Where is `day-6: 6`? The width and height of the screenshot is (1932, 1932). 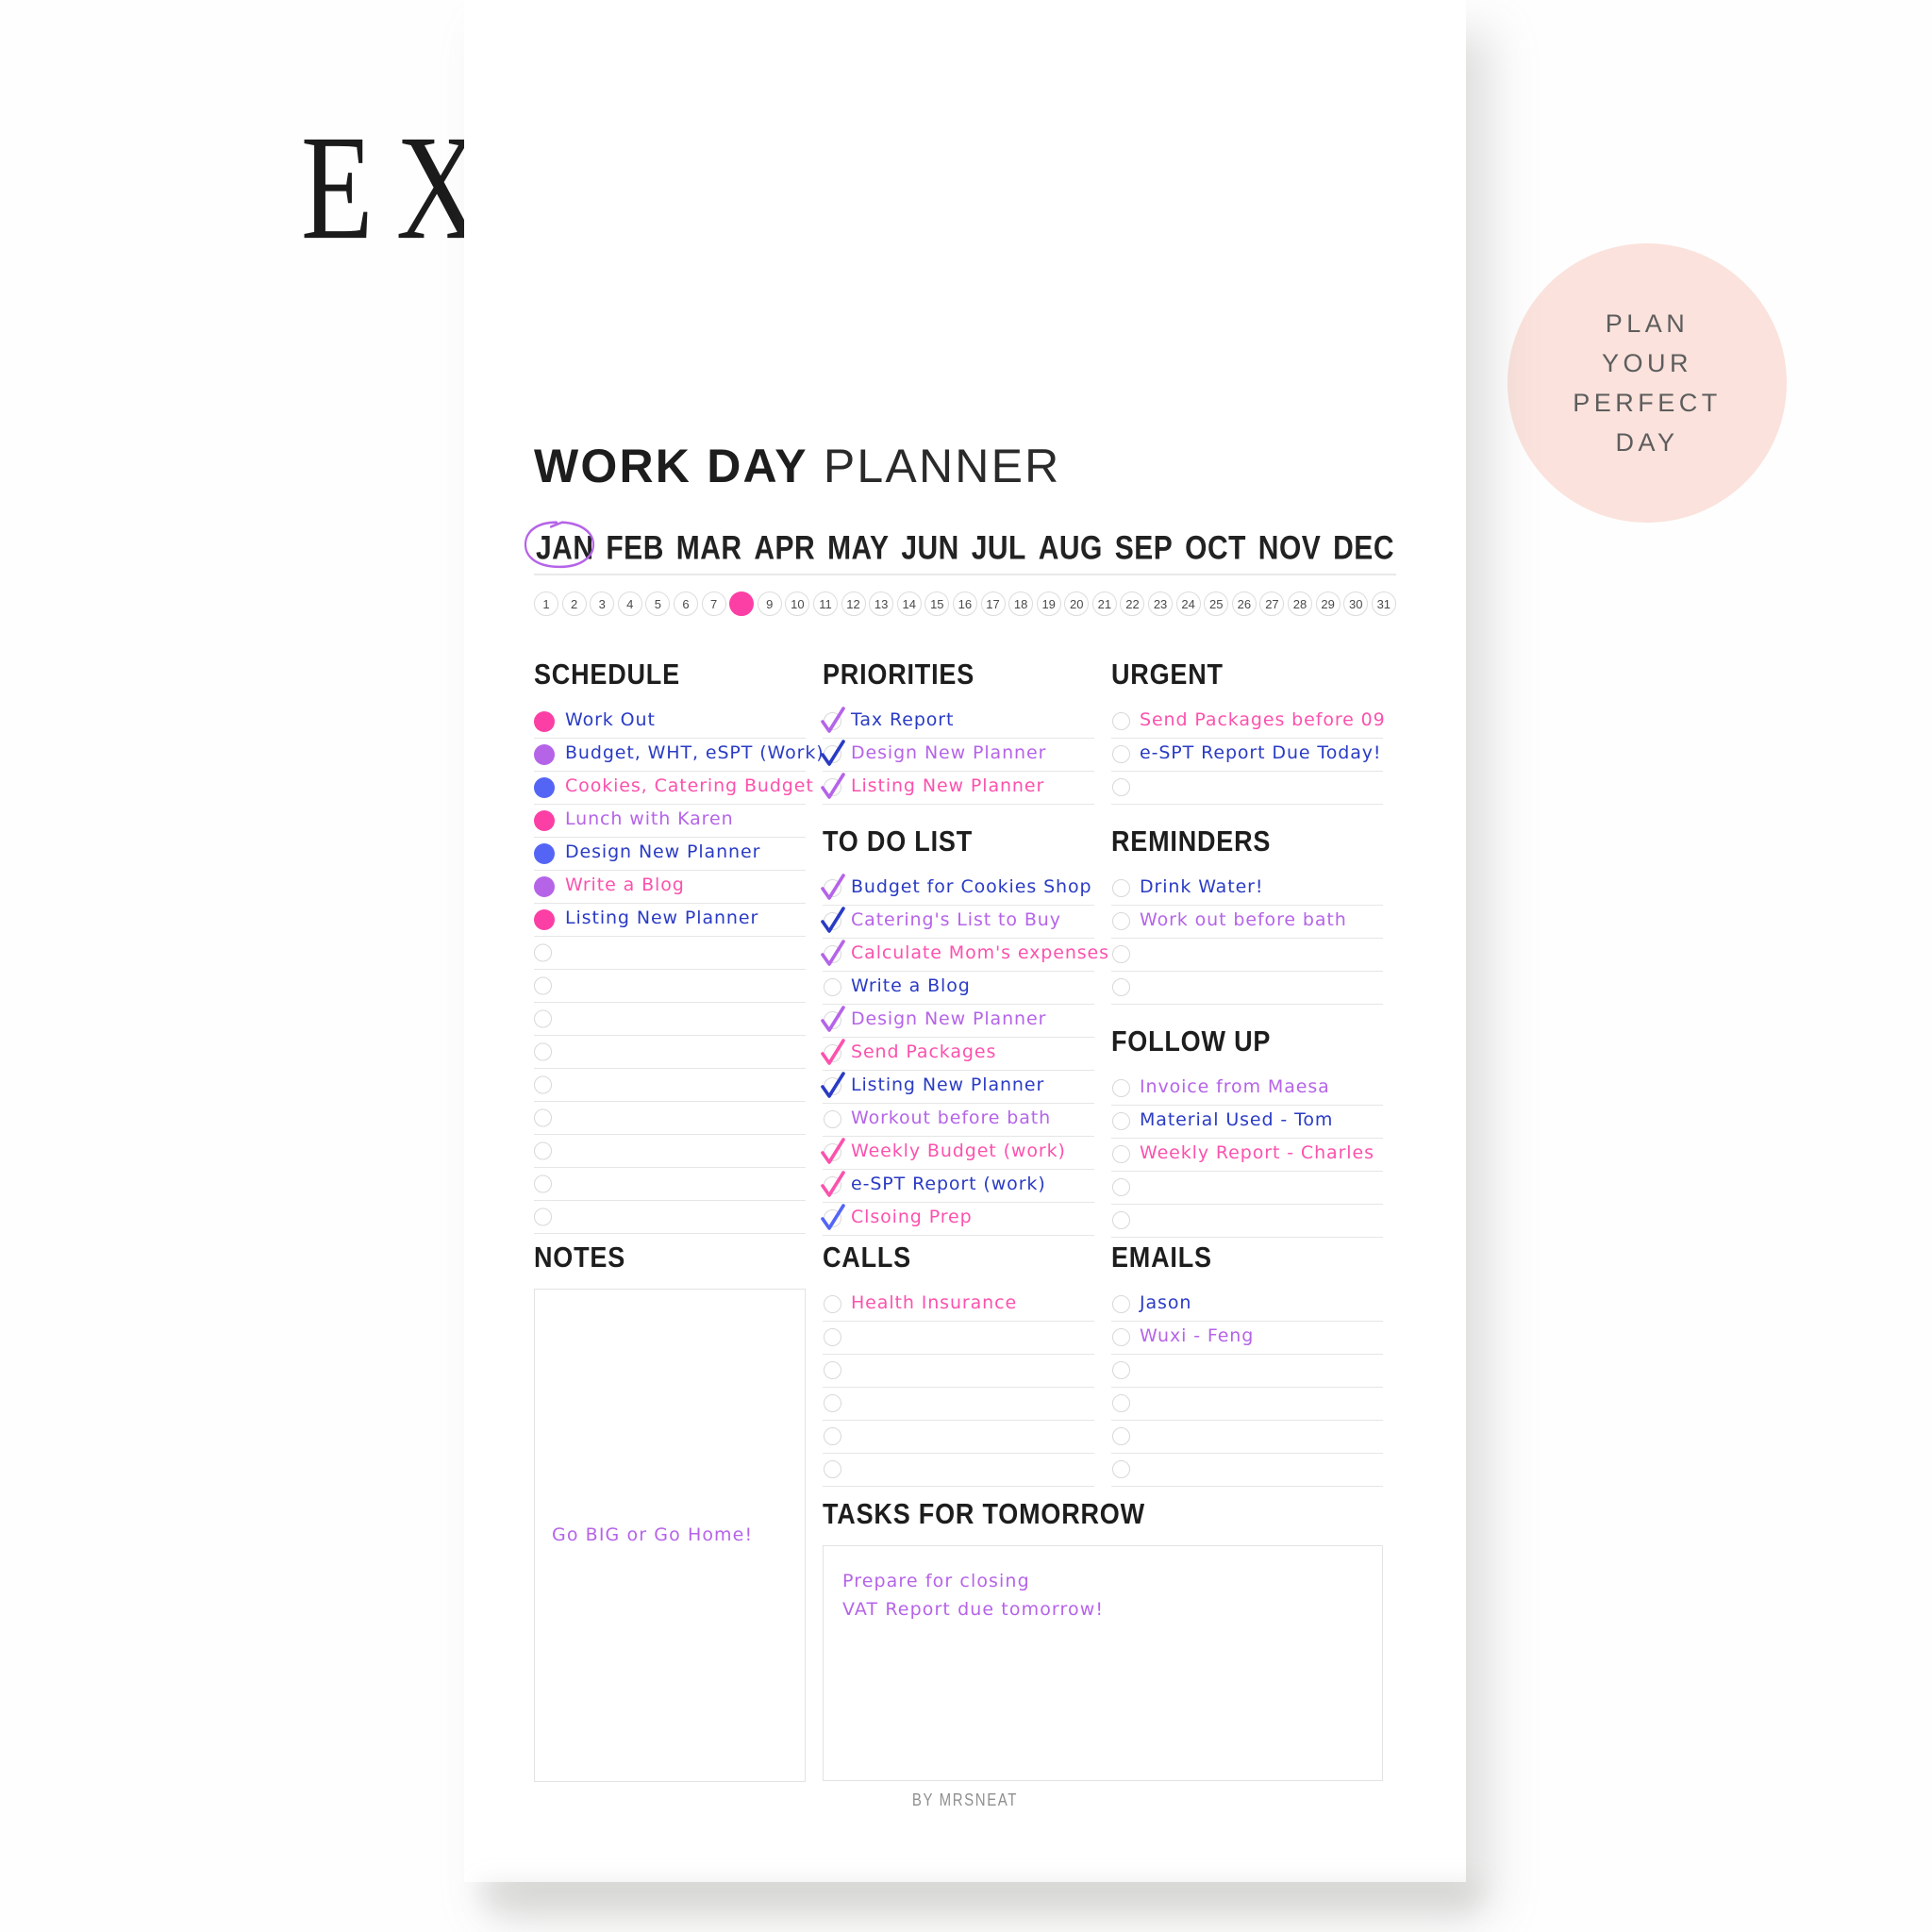 day-6: 6 is located at coordinates (686, 604).